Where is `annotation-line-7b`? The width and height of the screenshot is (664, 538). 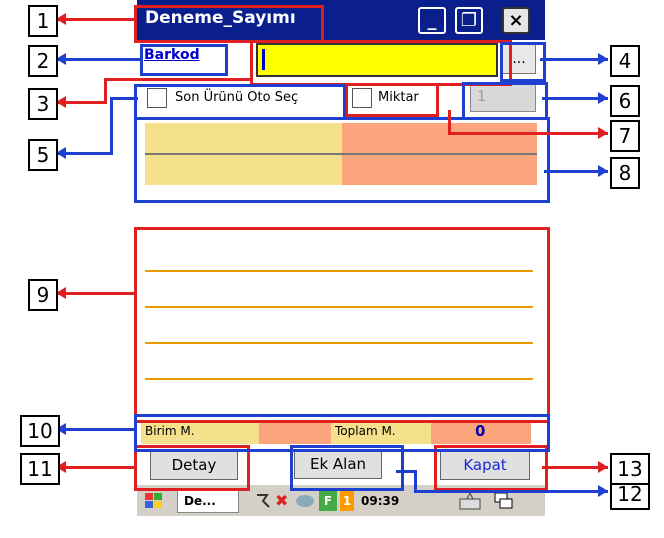
annotation-line-7b is located at coordinates (528, 133).